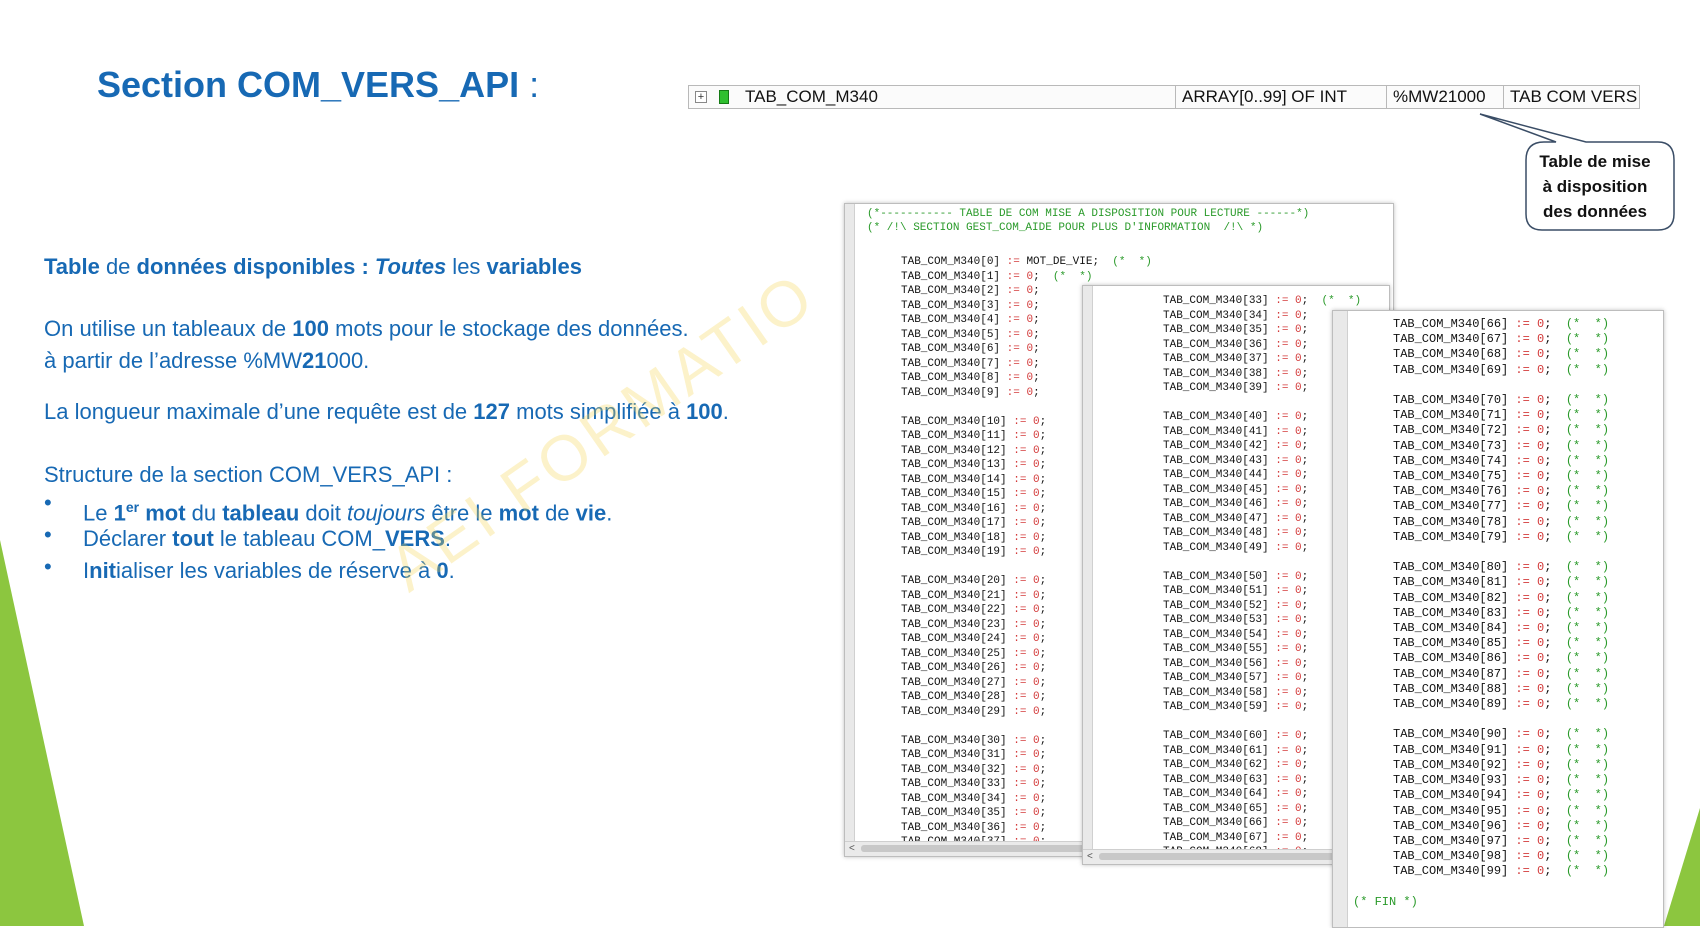 The height and width of the screenshot is (928, 1700). I want to click on array-element: TAB_COM_M340[85], so click(1451, 643).